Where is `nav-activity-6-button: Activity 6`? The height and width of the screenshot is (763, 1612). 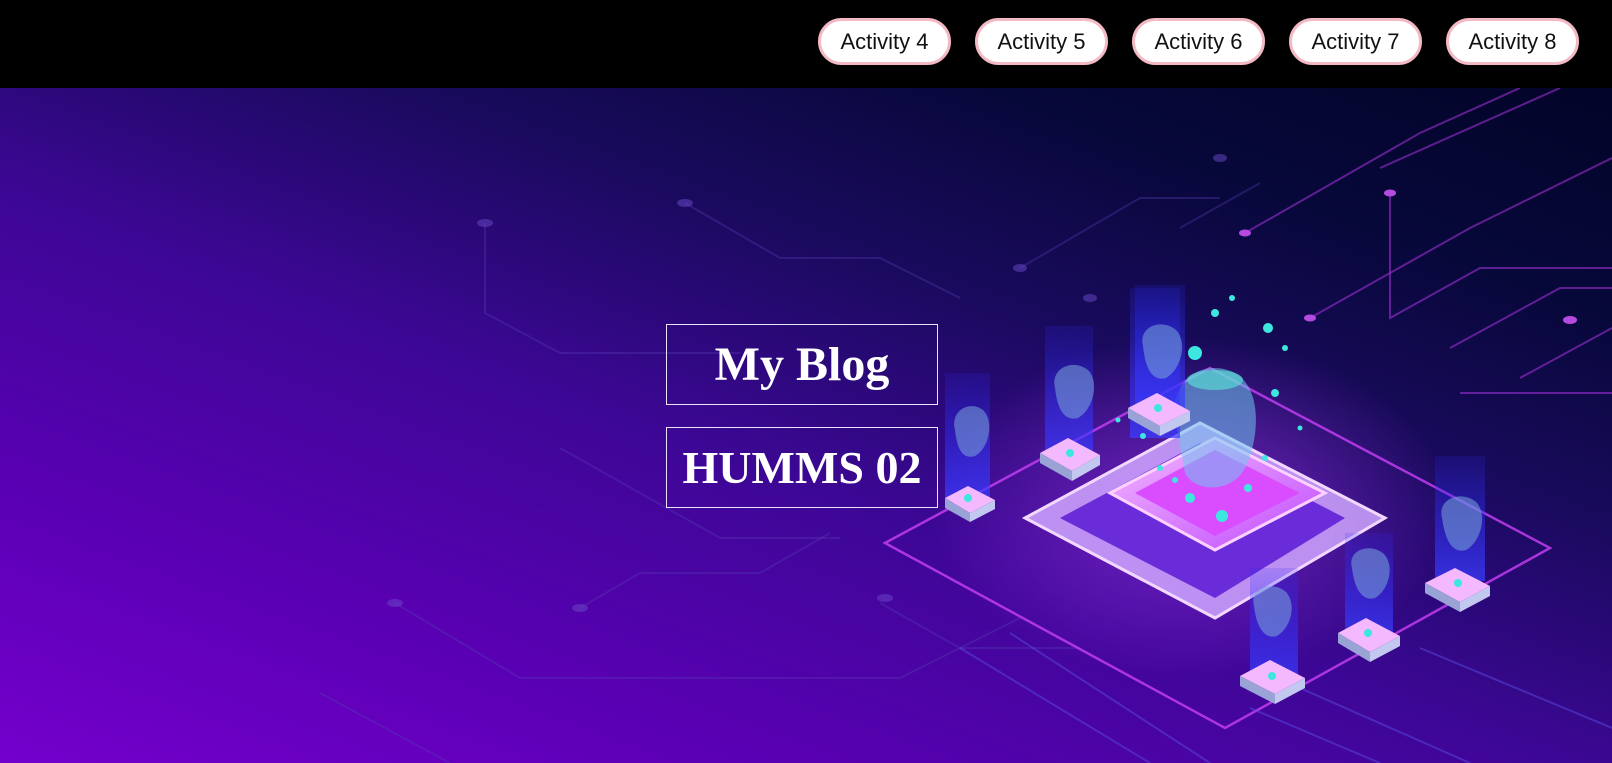 nav-activity-6-button: Activity 6 is located at coordinates (1198, 41).